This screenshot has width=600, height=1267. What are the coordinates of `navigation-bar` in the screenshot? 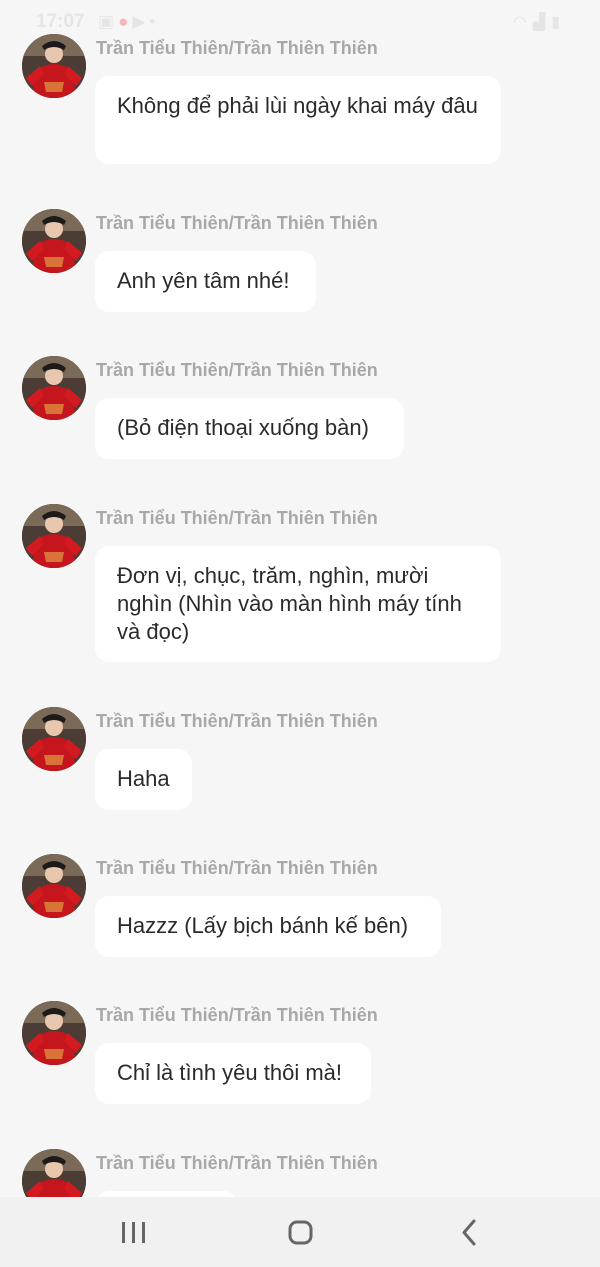 It's located at (300, 1232).